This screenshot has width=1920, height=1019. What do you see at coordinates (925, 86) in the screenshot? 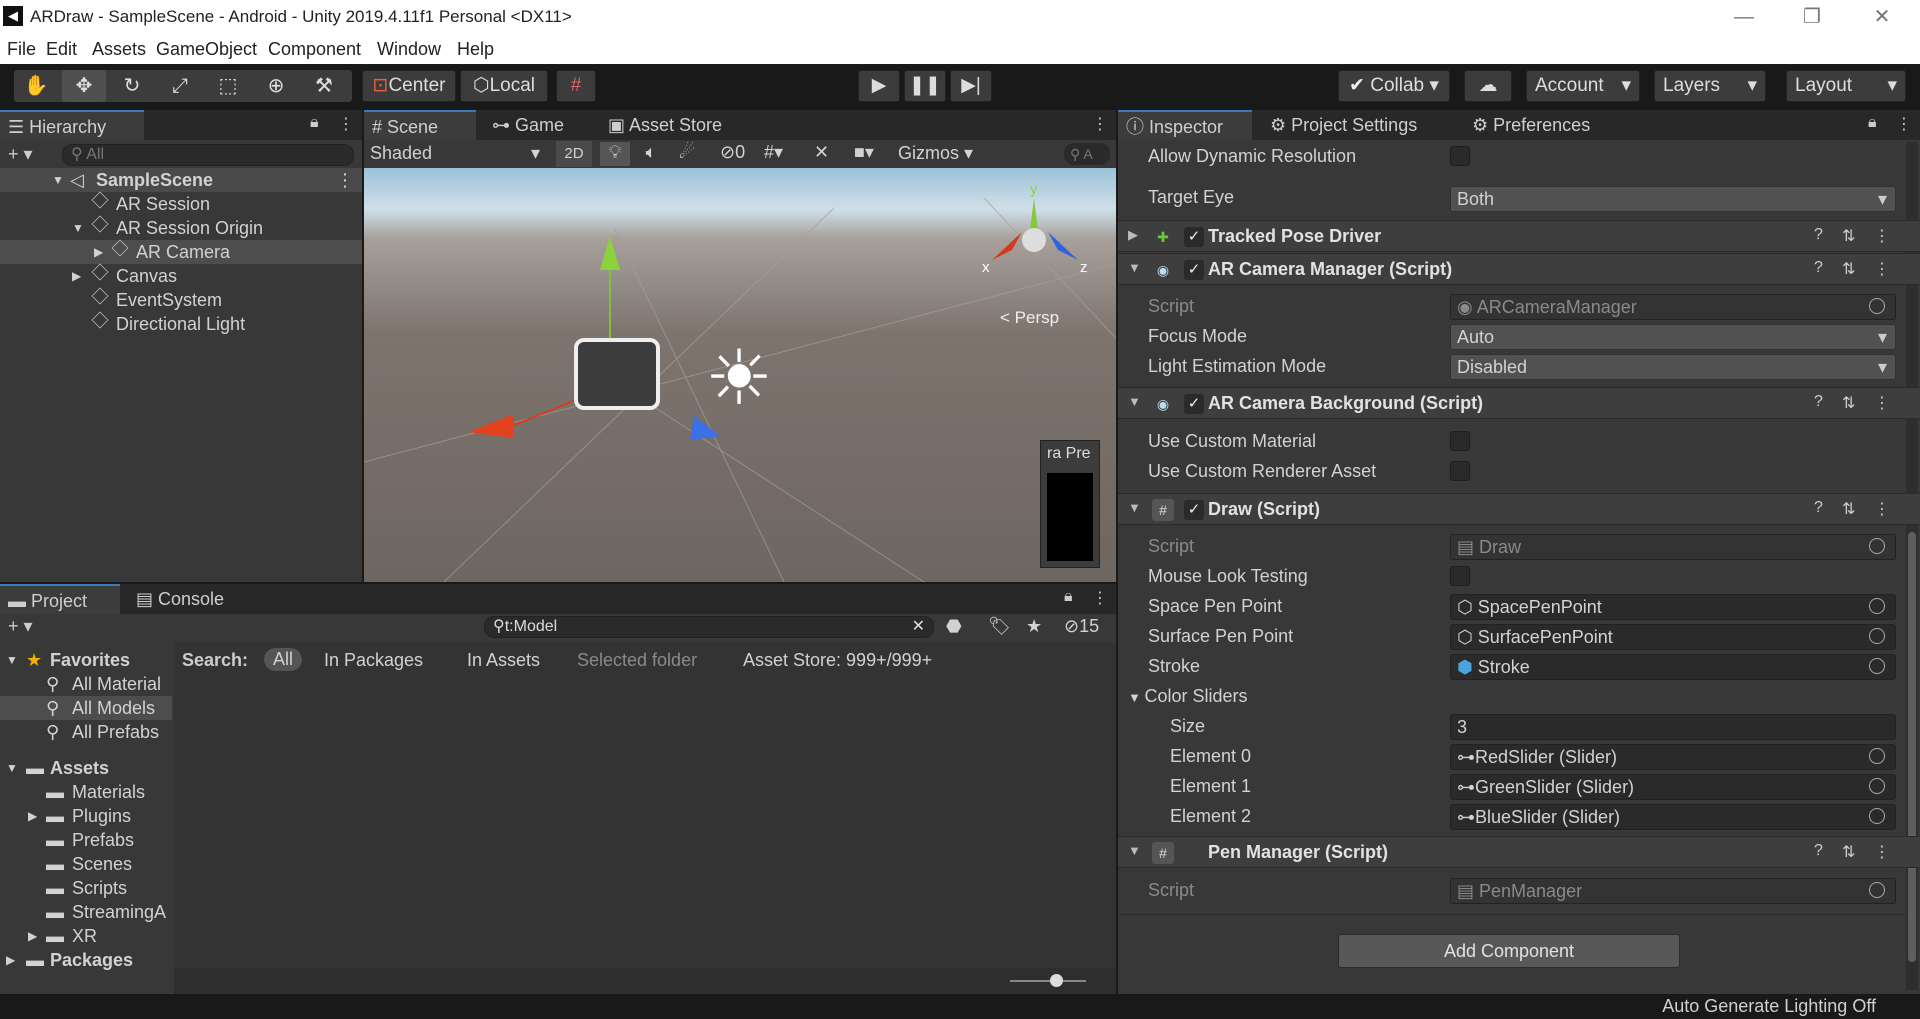
I see `pause-icon: ❚❚` at bounding box center [925, 86].